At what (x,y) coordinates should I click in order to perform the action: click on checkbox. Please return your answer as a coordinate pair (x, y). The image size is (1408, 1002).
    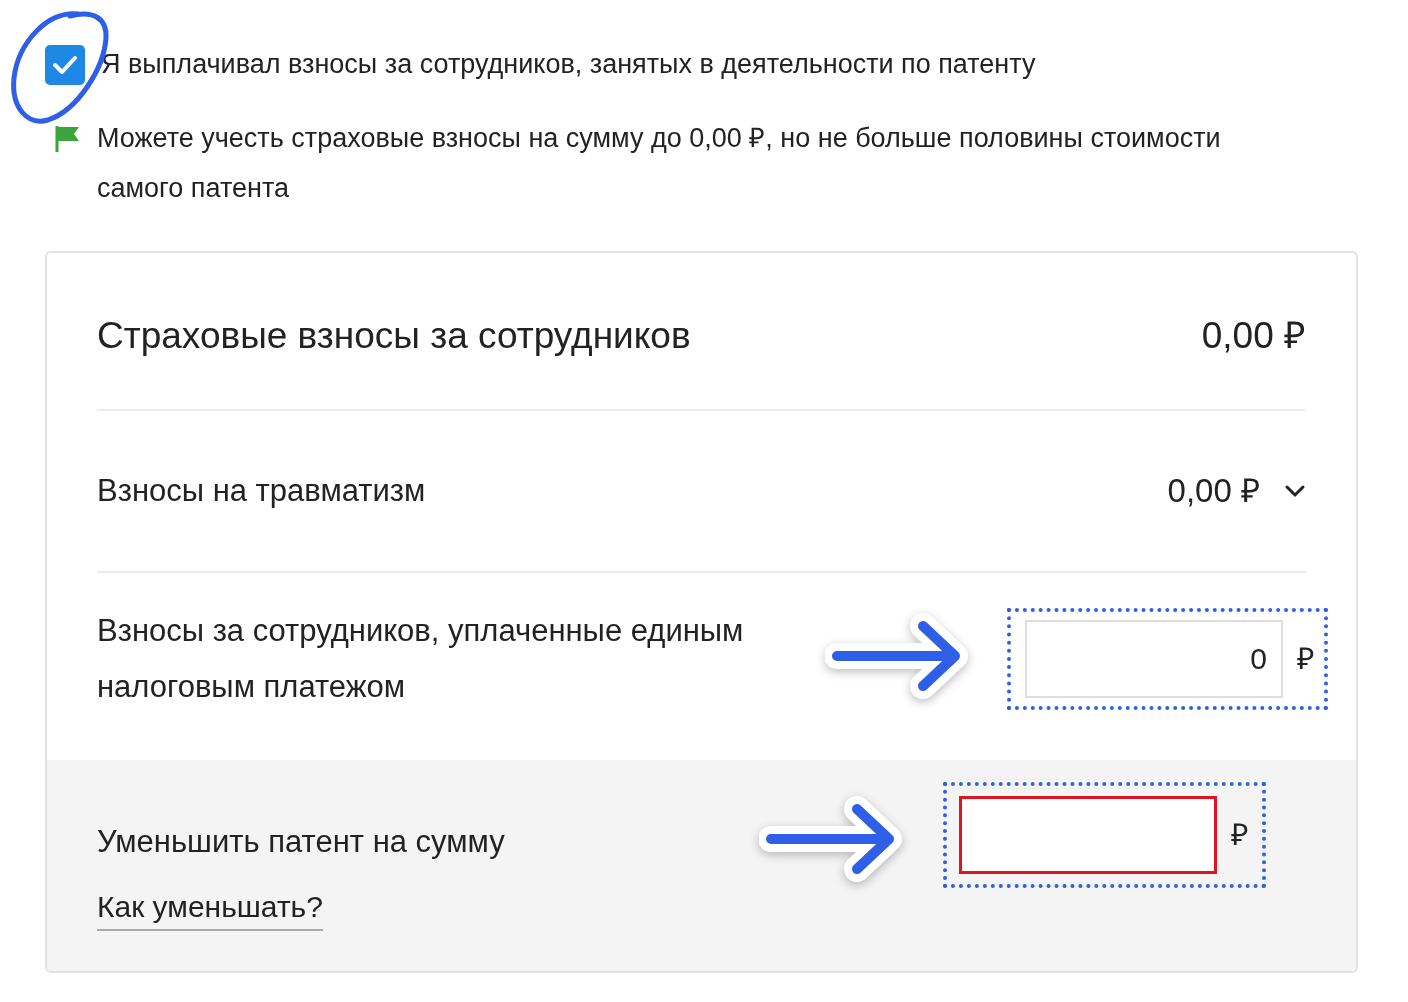
    Looking at the image, I should click on (65, 65).